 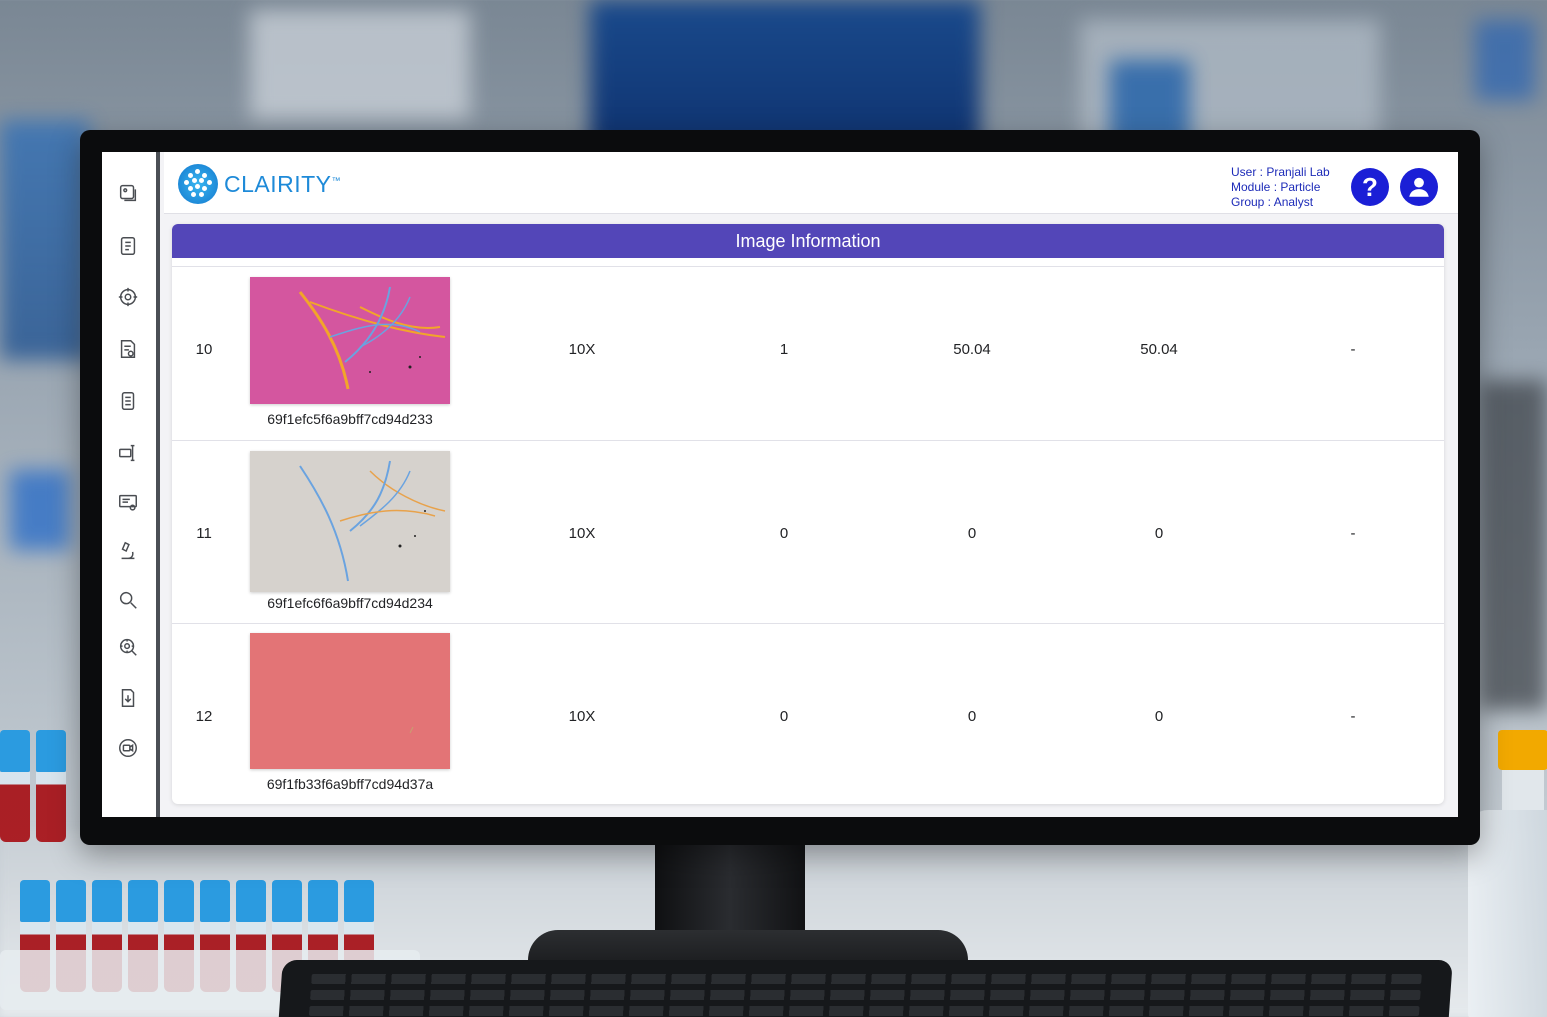 I want to click on account-button, so click(x=1419, y=187).